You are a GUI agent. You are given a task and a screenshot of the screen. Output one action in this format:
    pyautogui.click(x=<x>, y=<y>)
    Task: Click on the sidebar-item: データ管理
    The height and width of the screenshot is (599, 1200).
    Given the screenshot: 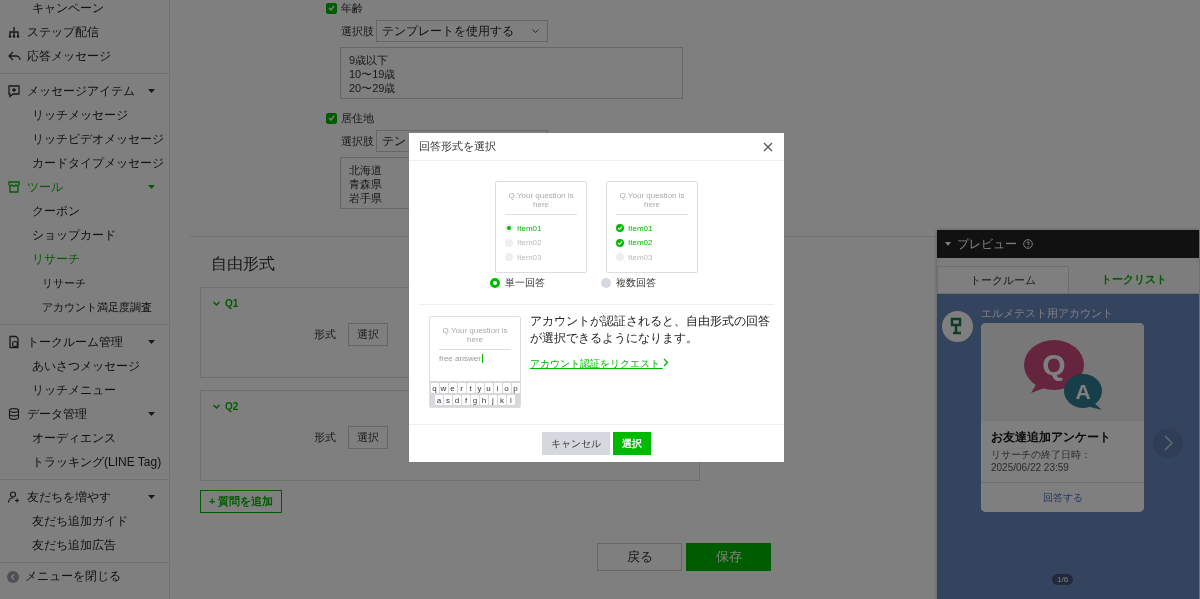 What is the action you would take?
    pyautogui.click(x=84, y=414)
    